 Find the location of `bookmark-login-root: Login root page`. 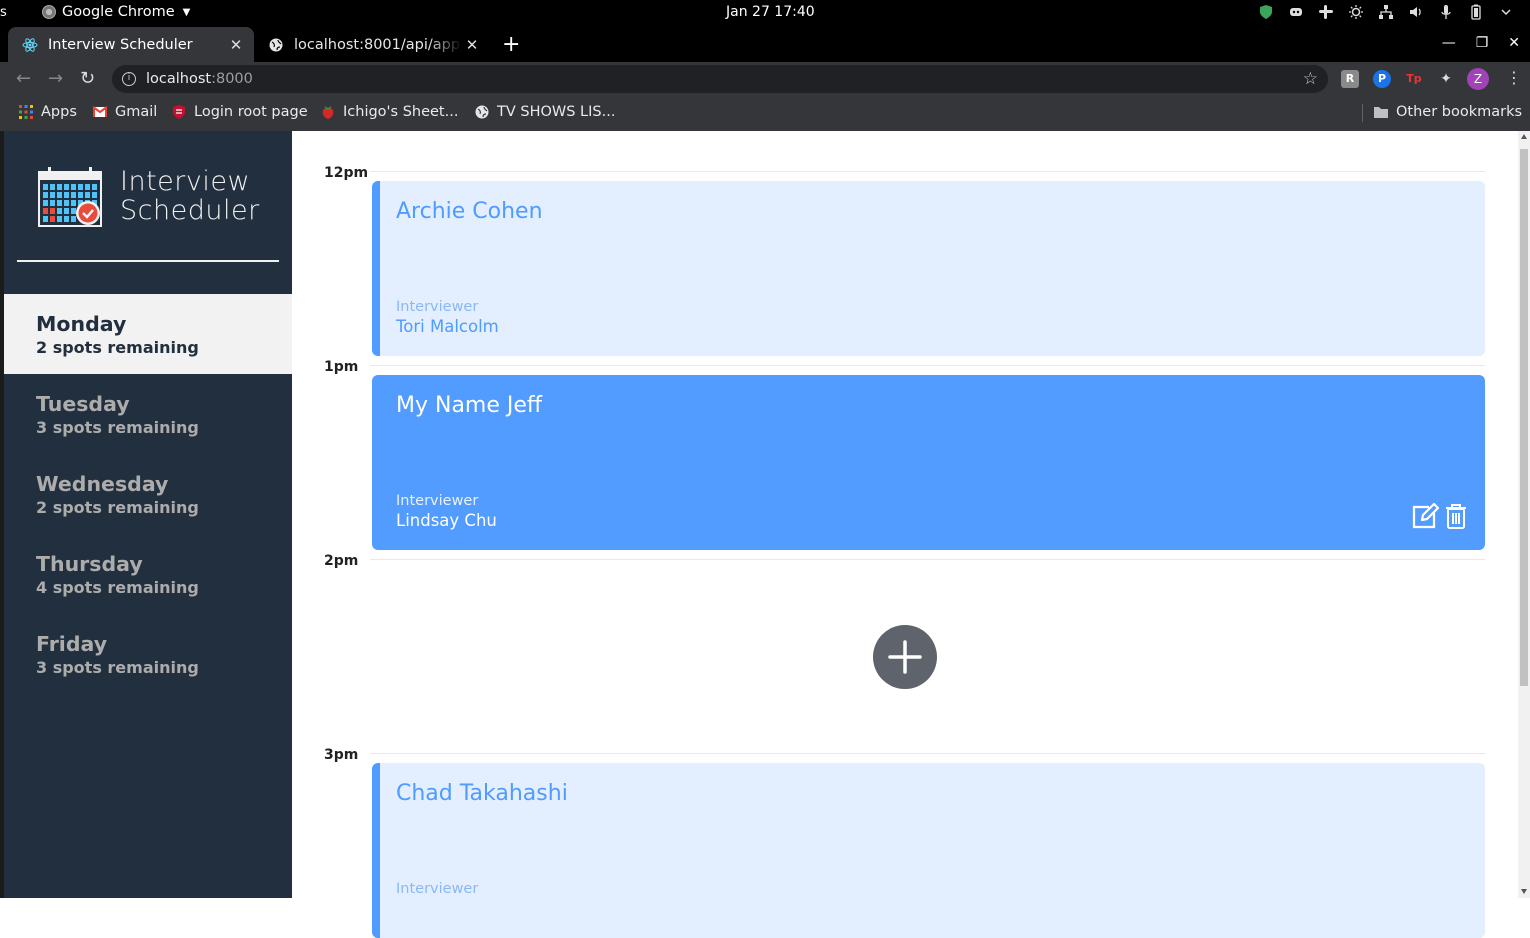

bookmark-login-root: Login root page is located at coordinates (239, 112).